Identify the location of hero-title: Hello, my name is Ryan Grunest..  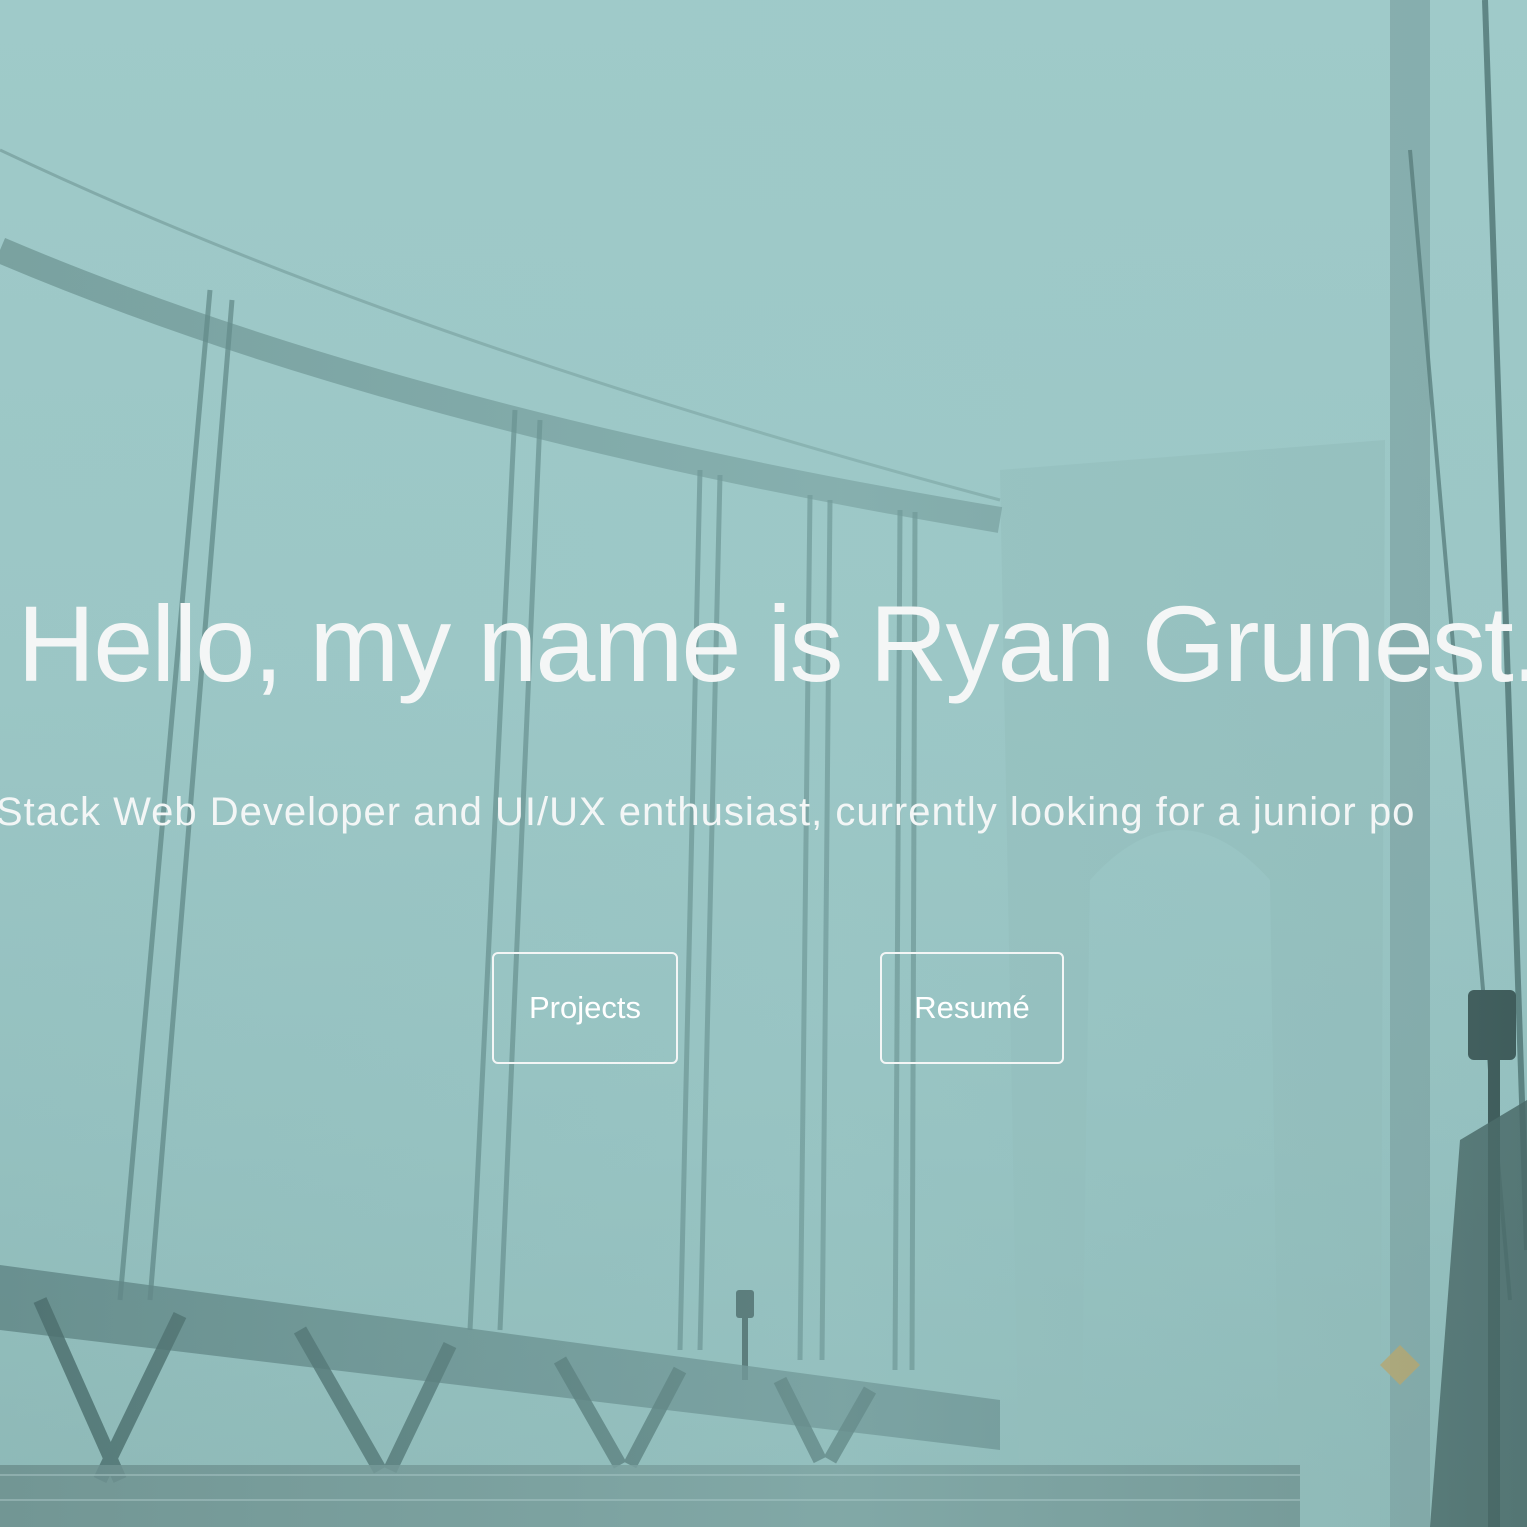
(772, 643).